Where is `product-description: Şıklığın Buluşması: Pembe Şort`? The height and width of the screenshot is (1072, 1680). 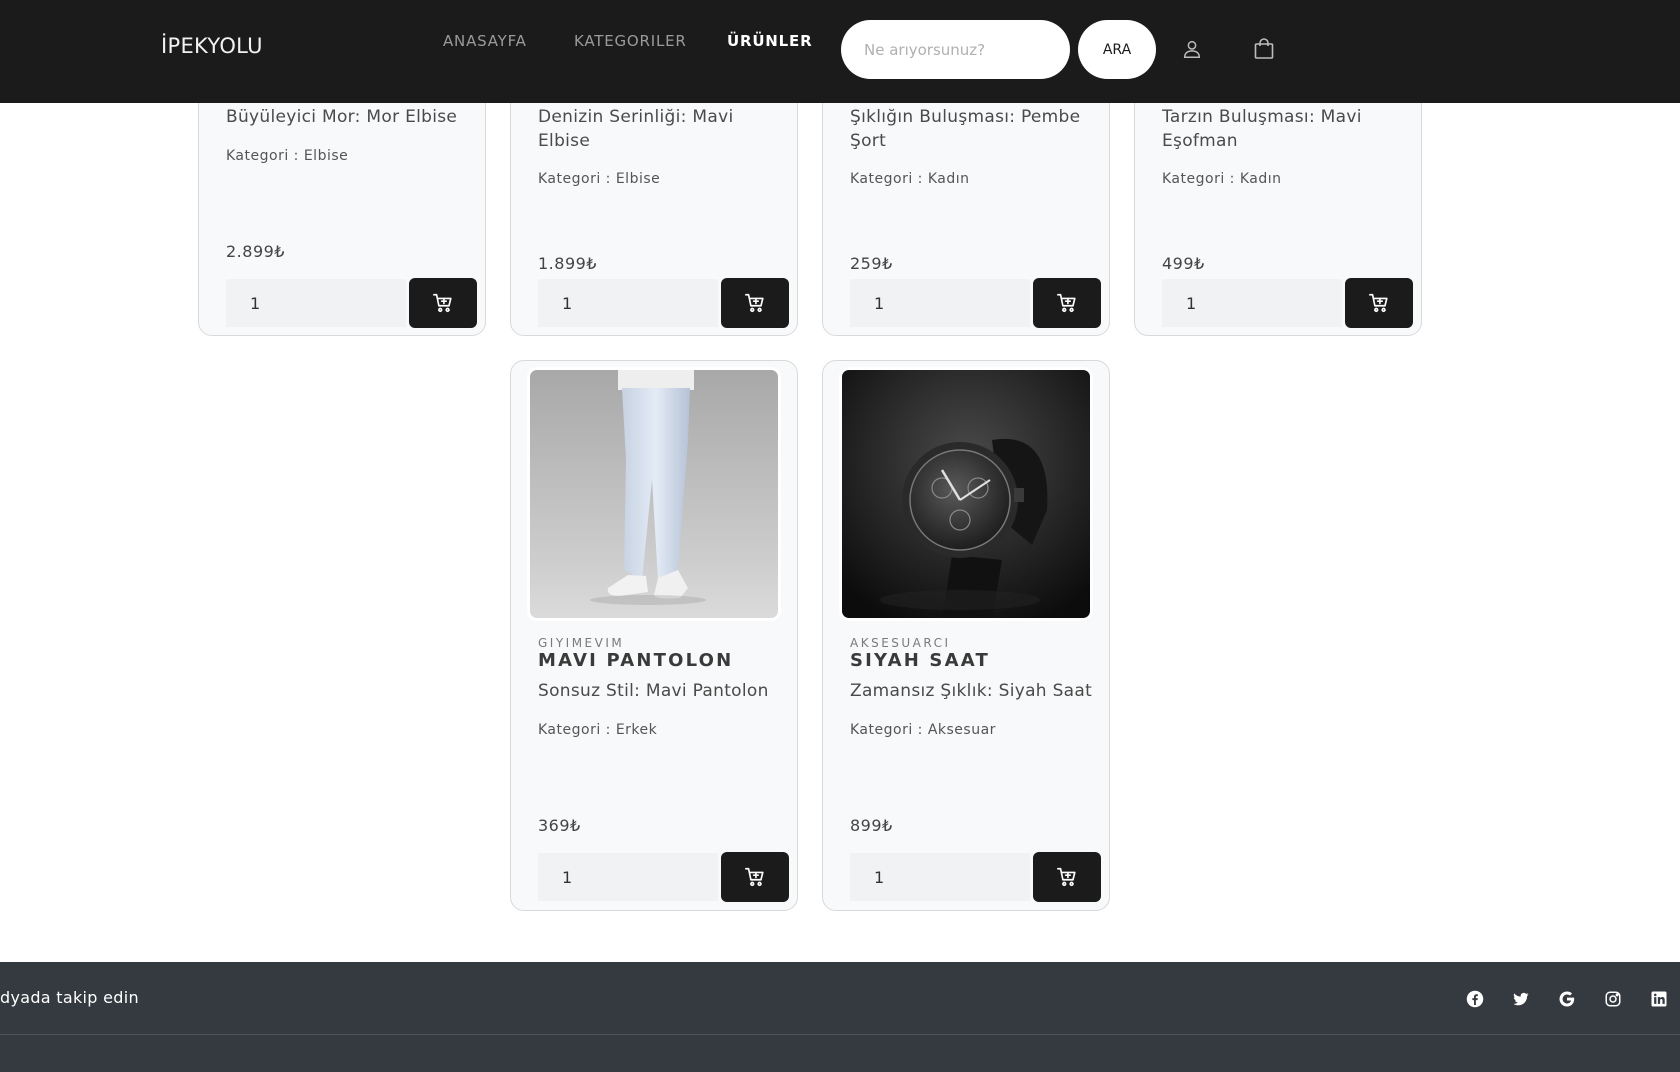
product-description: Şıklığın Buluşması: Pembe Şort is located at coordinates (965, 129).